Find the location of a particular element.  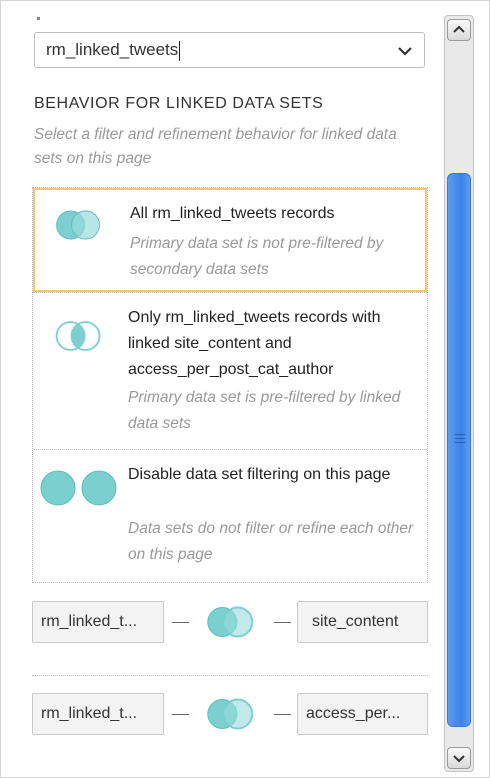

vertical-scrollbar is located at coordinates (459, 393).